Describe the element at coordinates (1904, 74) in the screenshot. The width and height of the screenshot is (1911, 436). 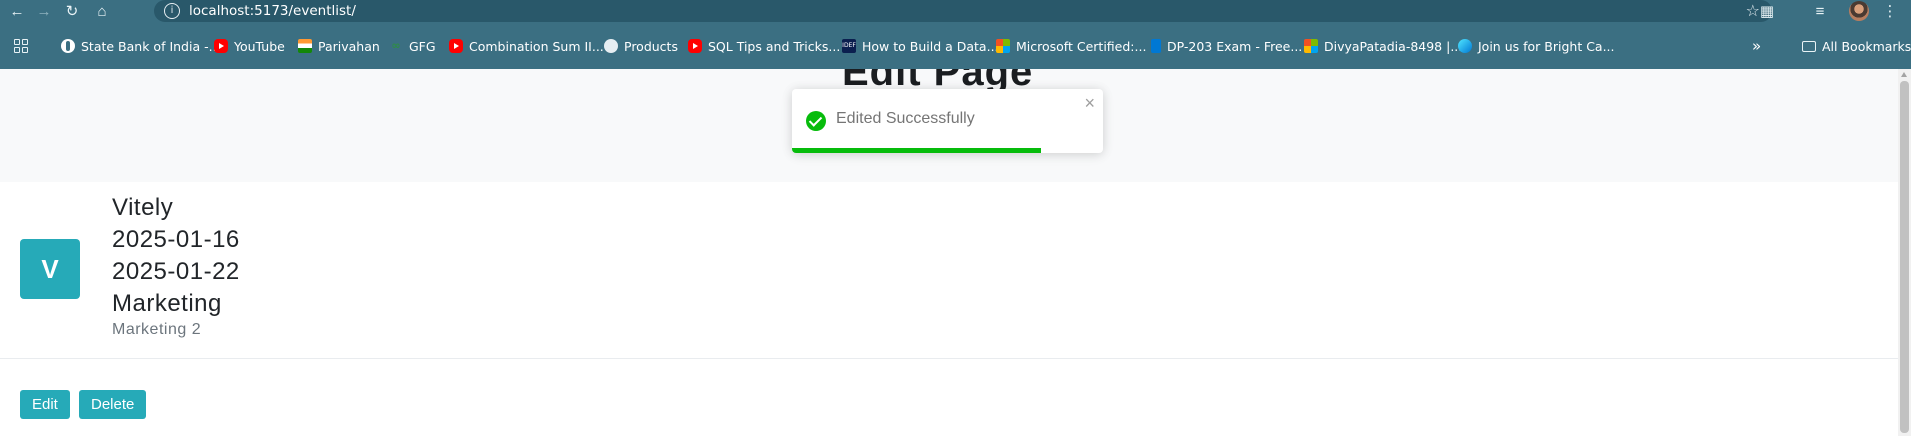
I see `scroll-up-arrow-icon` at that location.